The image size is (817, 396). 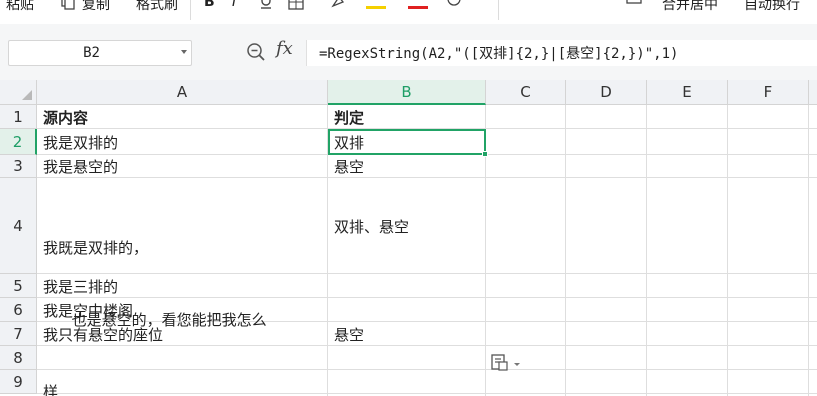 What do you see at coordinates (20, 7) in the screenshot?
I see `paste-button: 粘贴` at bounding box center [20, 7].